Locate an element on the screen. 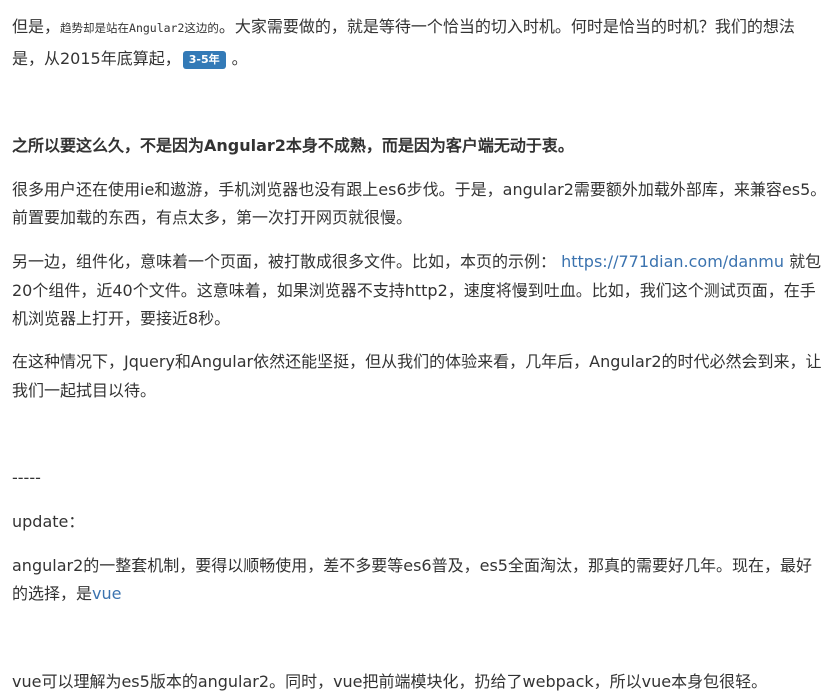 The image size is (821, 698). p1-line2-pre-text: 是，从2015年底算起， is located at coordinates (96, 58).